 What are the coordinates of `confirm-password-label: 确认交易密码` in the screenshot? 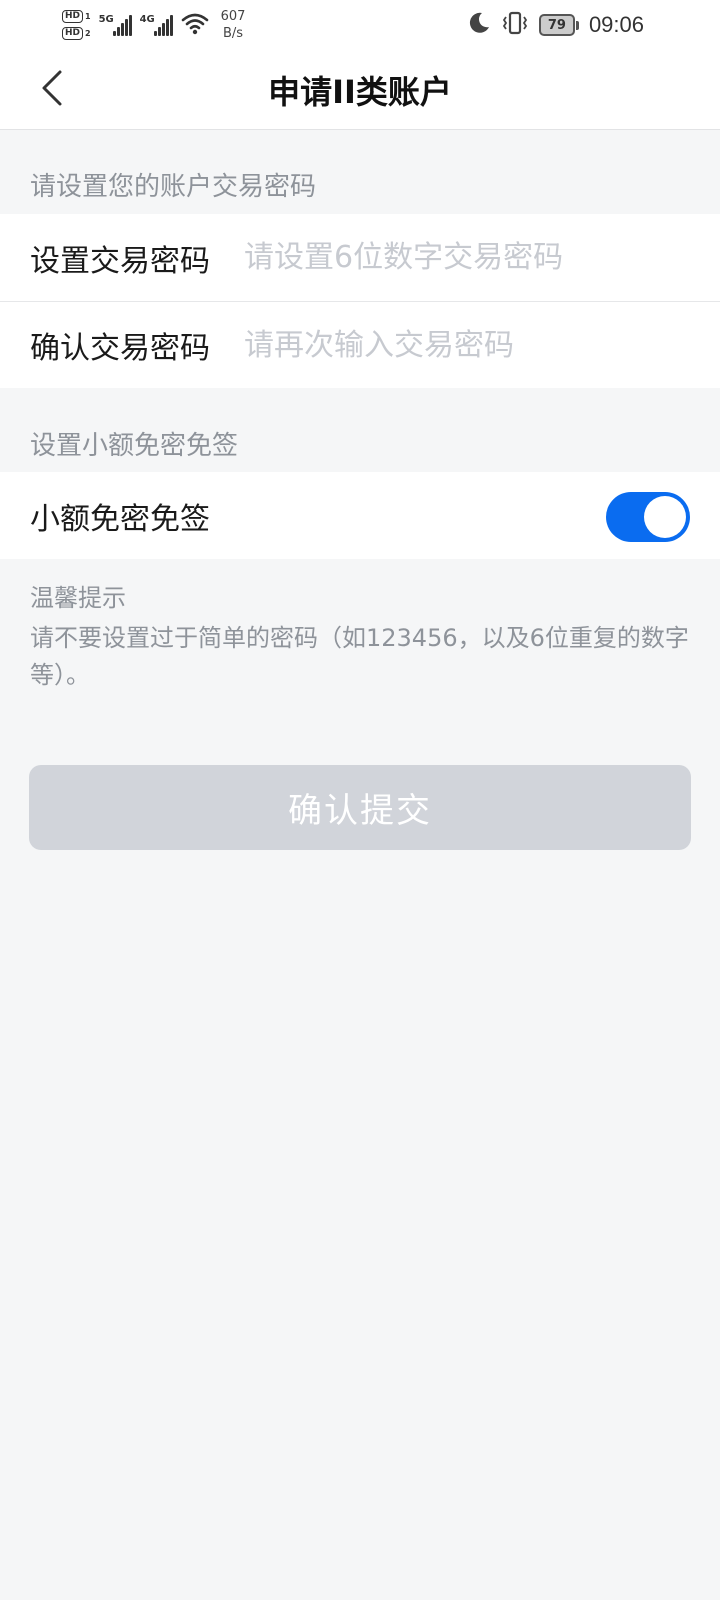 It's located at (120, 348).